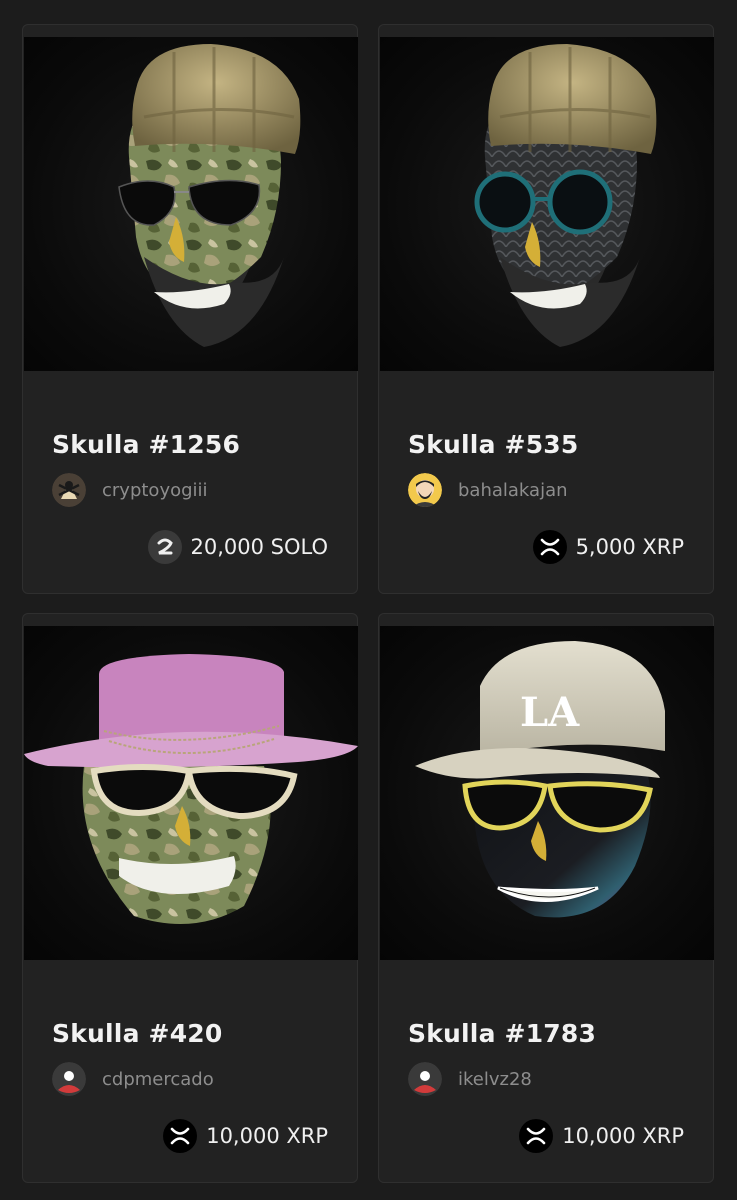 The width and height of the screenshot is (737, 1200). Describe the element at coordinates (137, 1033) in the screenshot. I see `nft-title: Skulla #420` at that location.